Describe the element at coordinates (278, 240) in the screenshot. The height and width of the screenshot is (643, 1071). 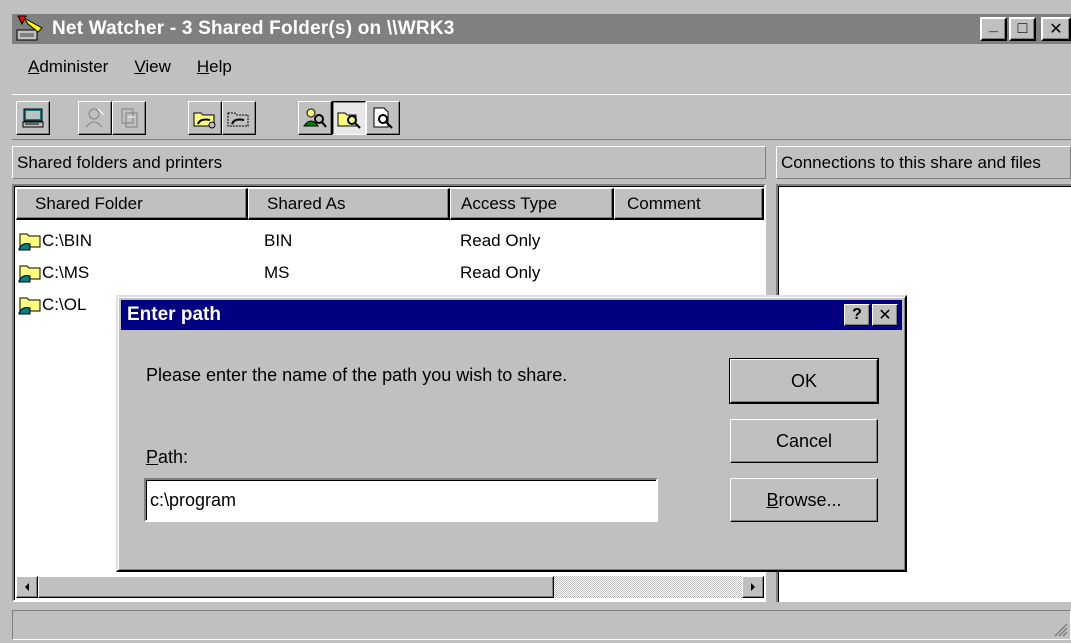
I see `cell-shared-as: BIN` at that location.